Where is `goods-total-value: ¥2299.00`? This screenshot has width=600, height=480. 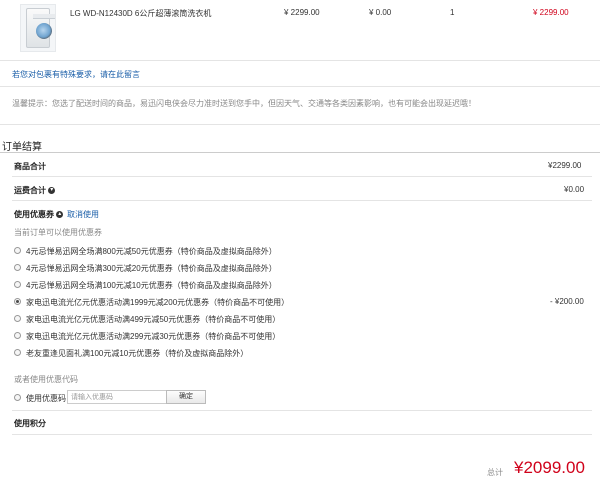 goods-total-value: ¥2299.00 is located at coordinates (565, 165).